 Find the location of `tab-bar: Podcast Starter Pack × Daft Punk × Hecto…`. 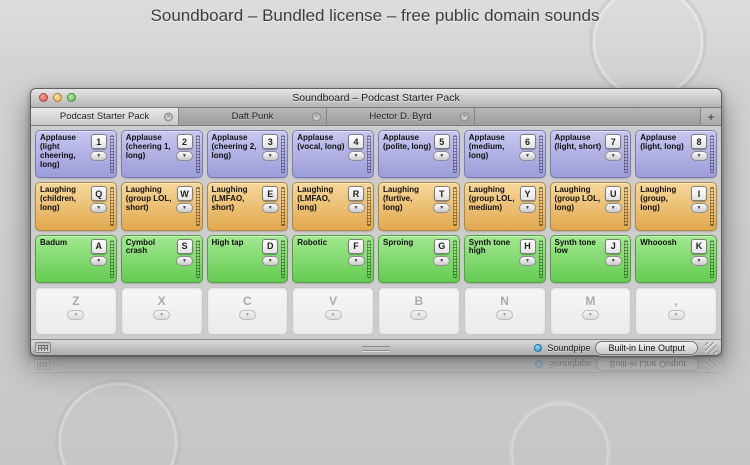

tab-bar: Podcast Starter Pack × Daft Punk × Hecto… is located at coordinates (376, 117).